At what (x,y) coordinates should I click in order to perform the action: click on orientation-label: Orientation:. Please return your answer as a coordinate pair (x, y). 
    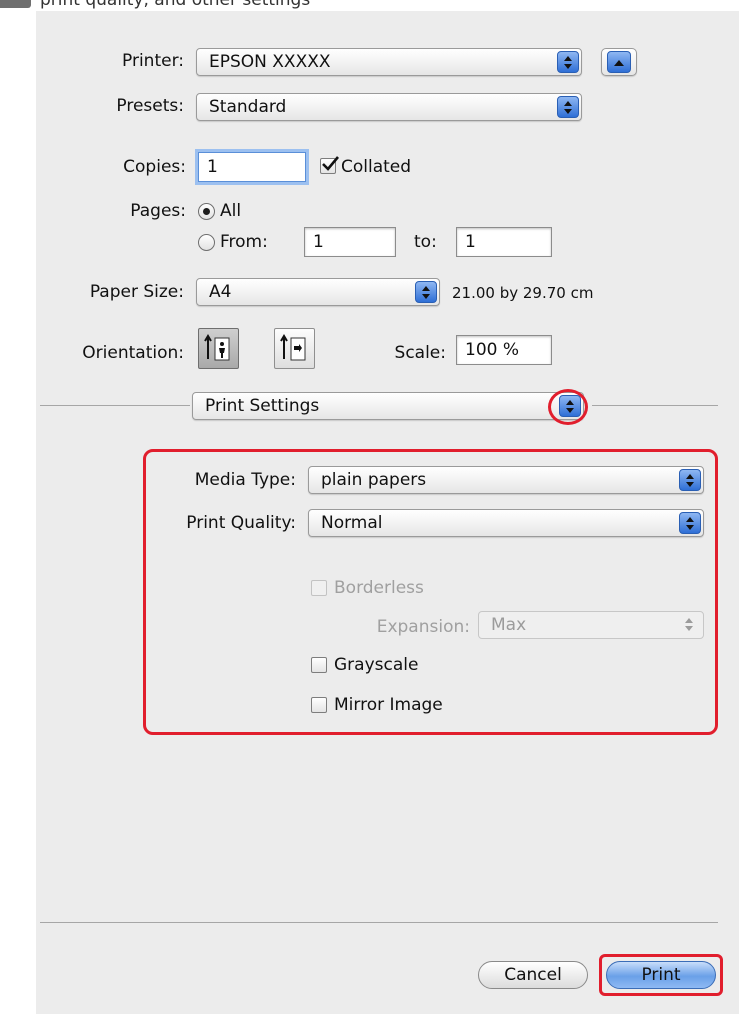
    Looking at the image, I should click on (133, 353).